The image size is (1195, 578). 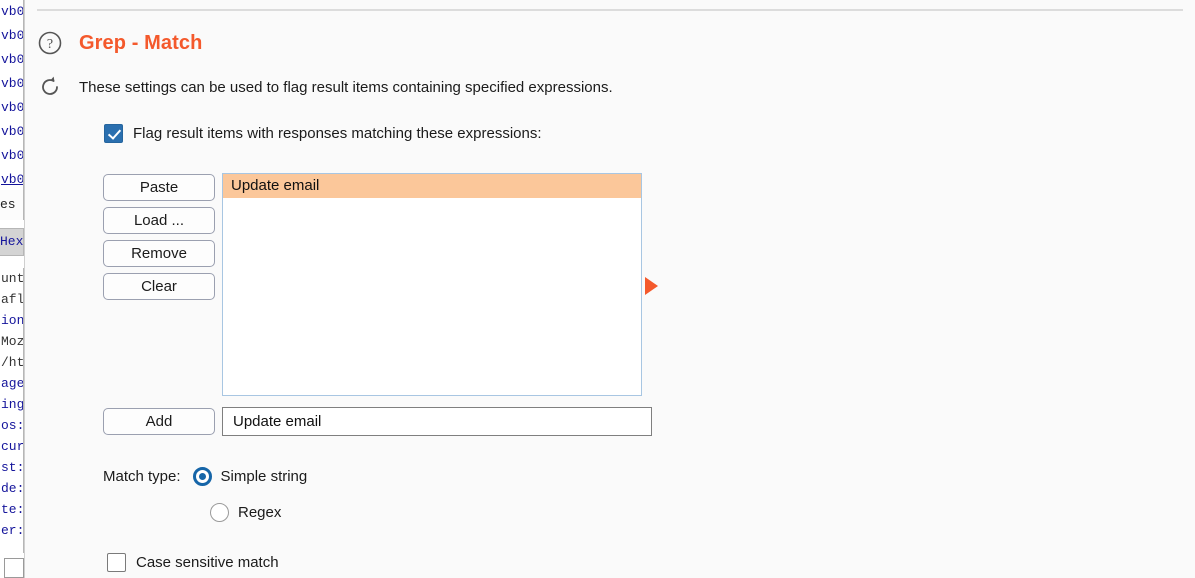 What do you see at coordinates (12, 383) in the screenshot?
I see `background-header-row: age` at bounding box center [12, 383].